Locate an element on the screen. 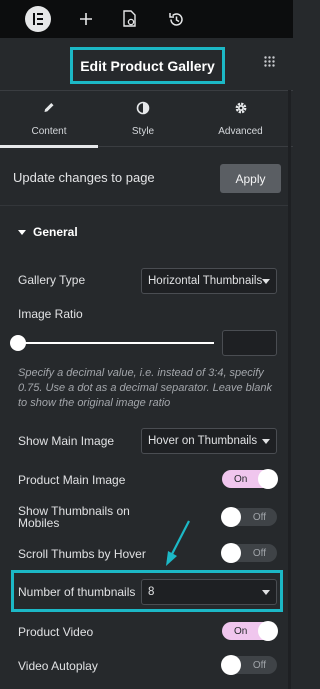 The height and width of the screenshot is (689, 320). tab-style-label: Style is located at coordinates (143, 131).